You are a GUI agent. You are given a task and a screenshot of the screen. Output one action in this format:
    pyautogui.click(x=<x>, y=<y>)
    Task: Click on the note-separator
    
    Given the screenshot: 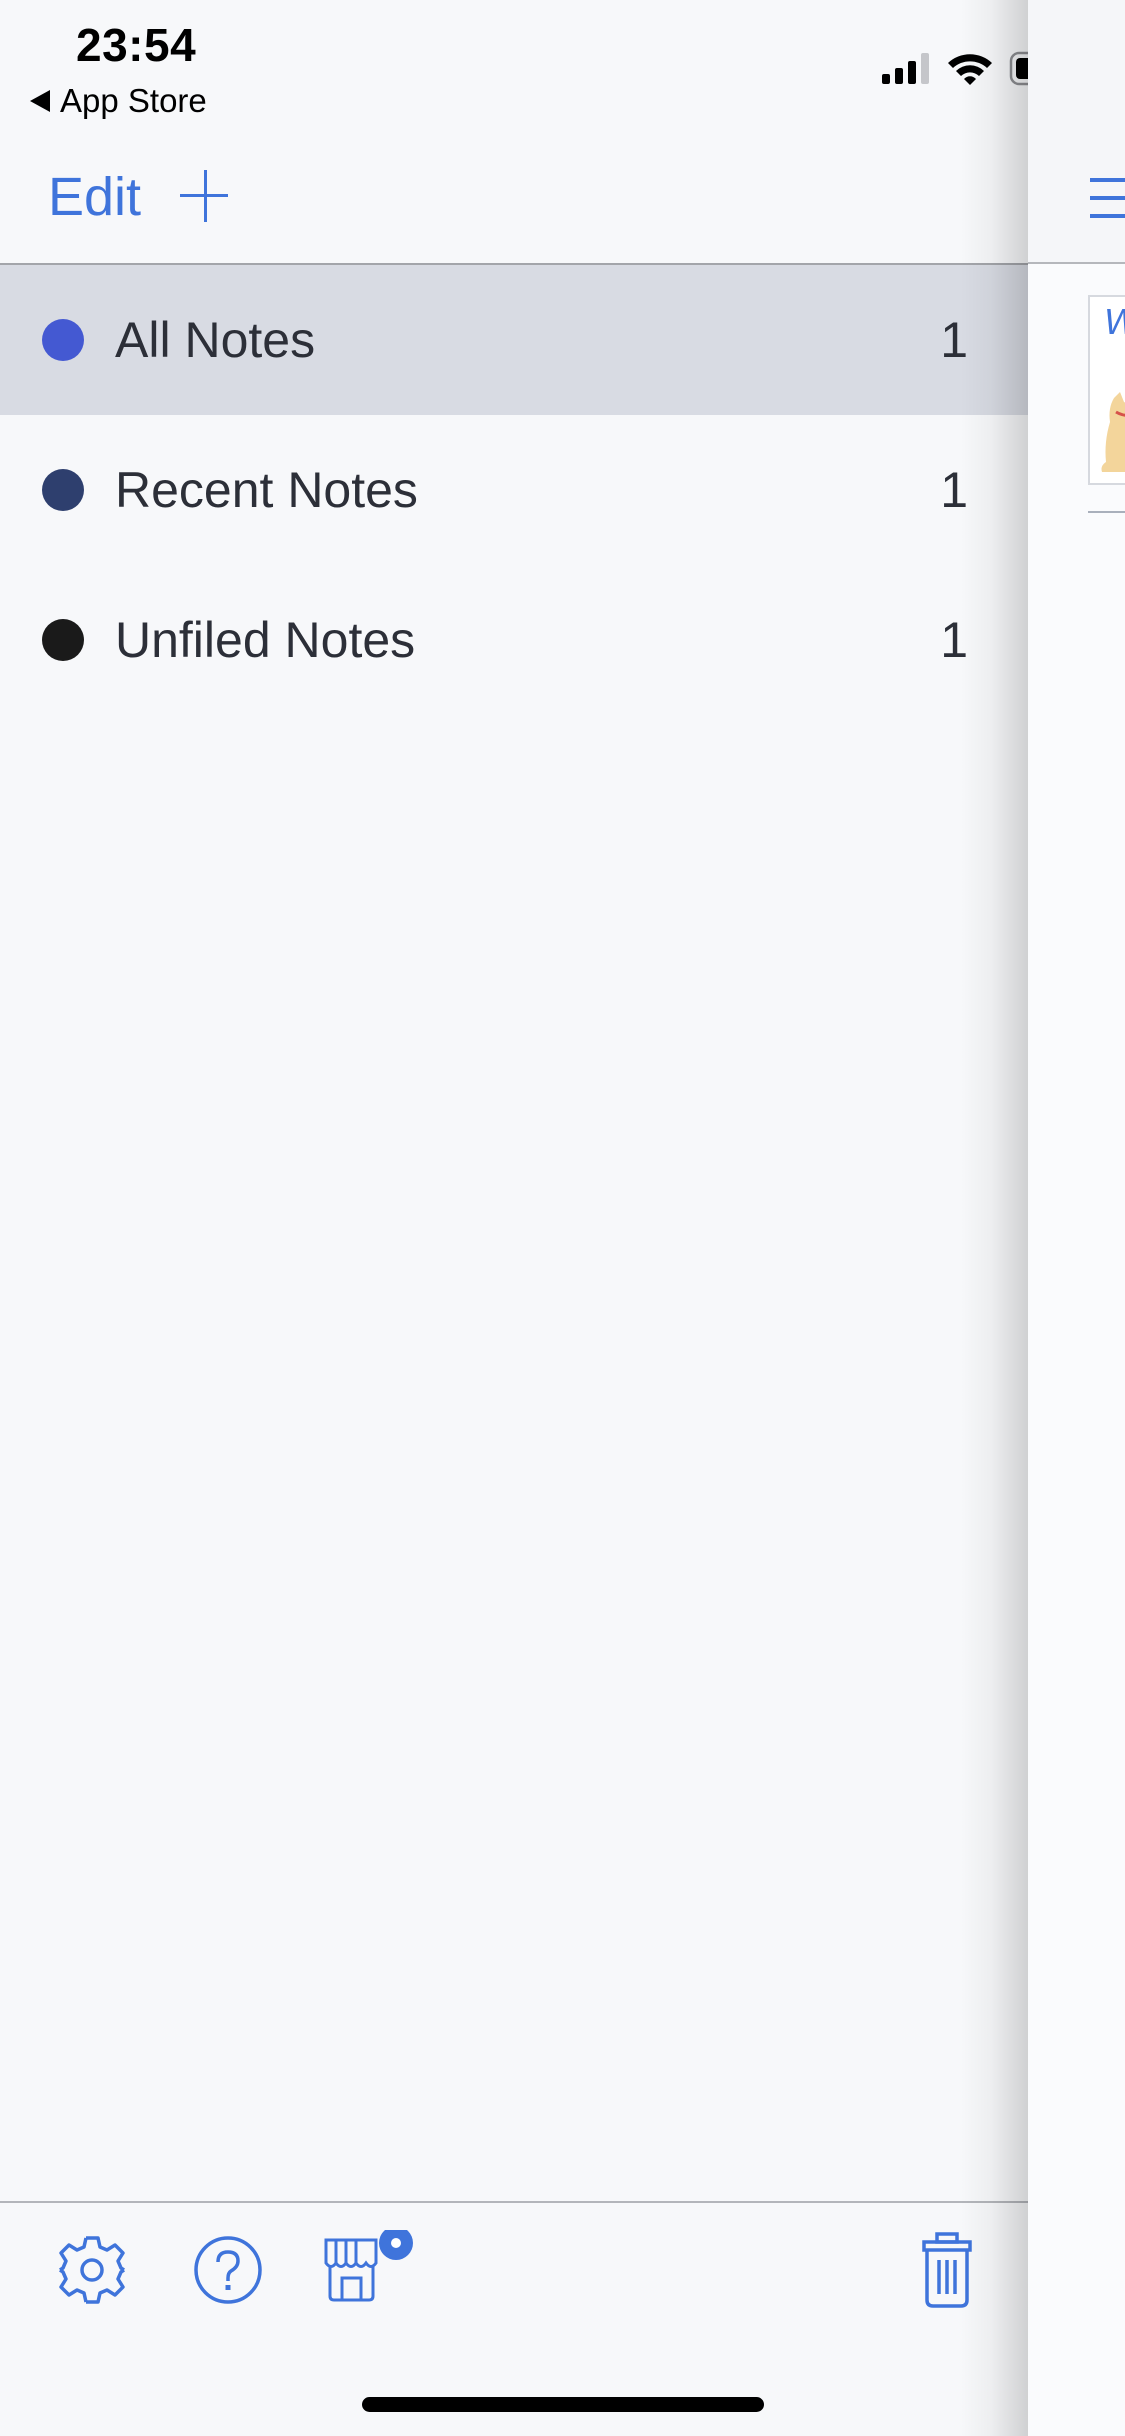 What is the action you would take?
    pyautogui.click(x=1106, y=512)
    